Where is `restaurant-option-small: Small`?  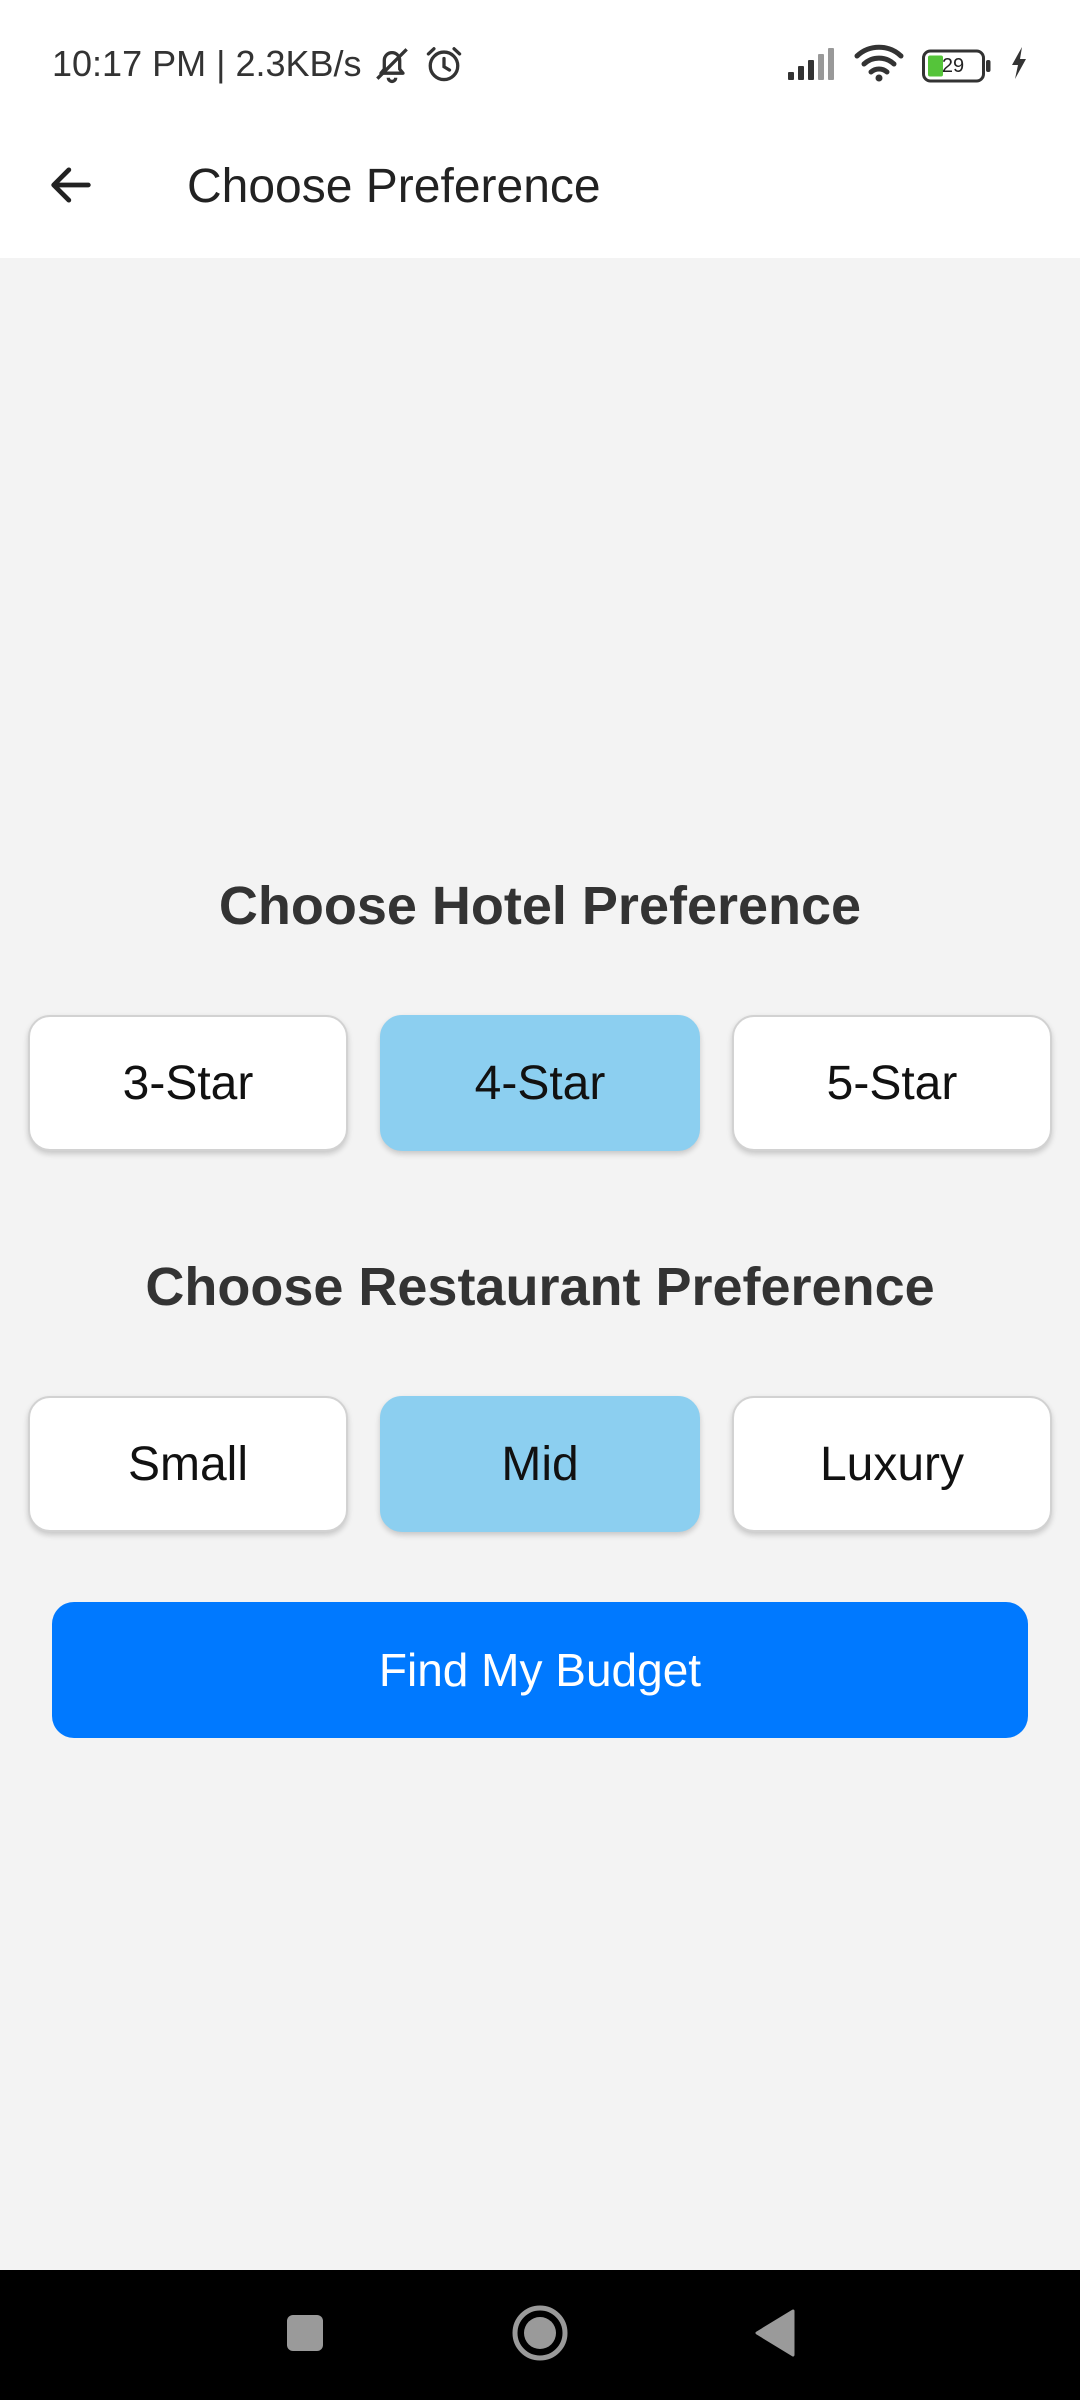
restaurant-option-small: Small is located at coordinates (188, 1464).